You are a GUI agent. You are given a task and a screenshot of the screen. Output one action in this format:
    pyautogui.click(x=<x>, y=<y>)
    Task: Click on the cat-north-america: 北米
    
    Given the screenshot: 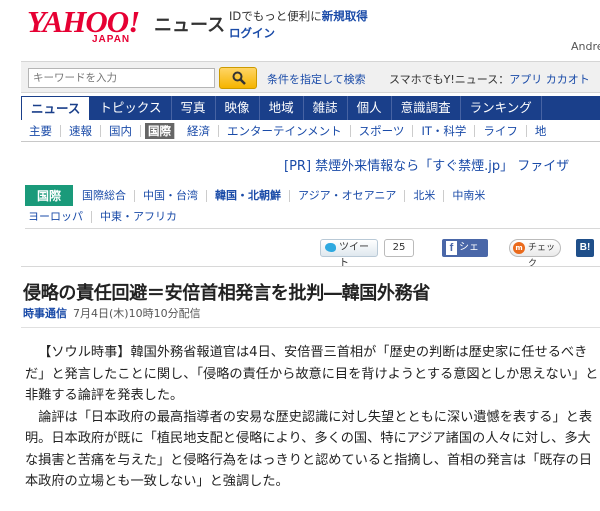 What is the action you would take?
    pyautogui.click(x=425, y=195)
    